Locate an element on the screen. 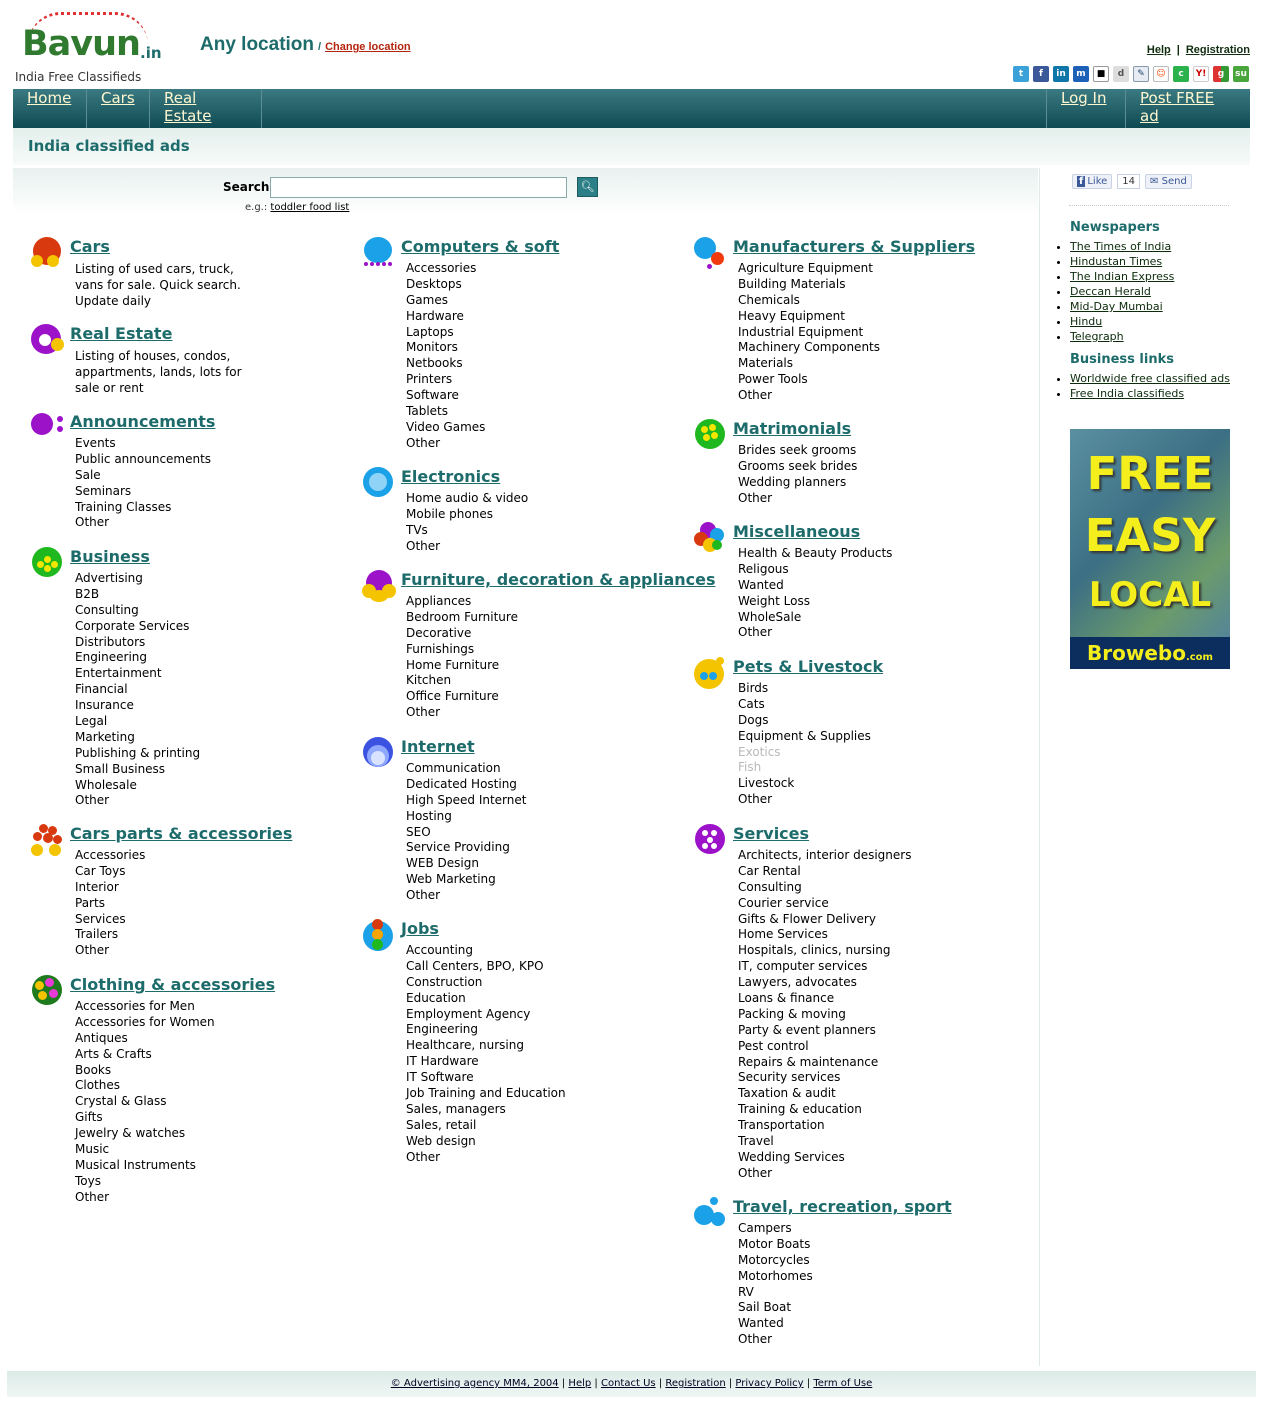  category-title: Furniture, decoration & appliances is located at coordinates (558, 579).